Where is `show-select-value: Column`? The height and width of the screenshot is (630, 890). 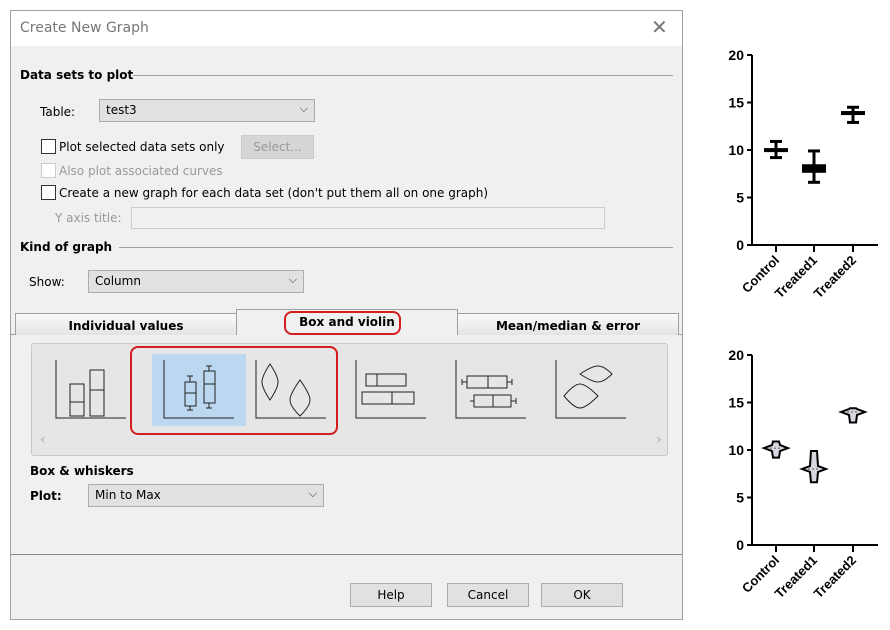 show-select-value: Column is located at coordinates (118, 281).